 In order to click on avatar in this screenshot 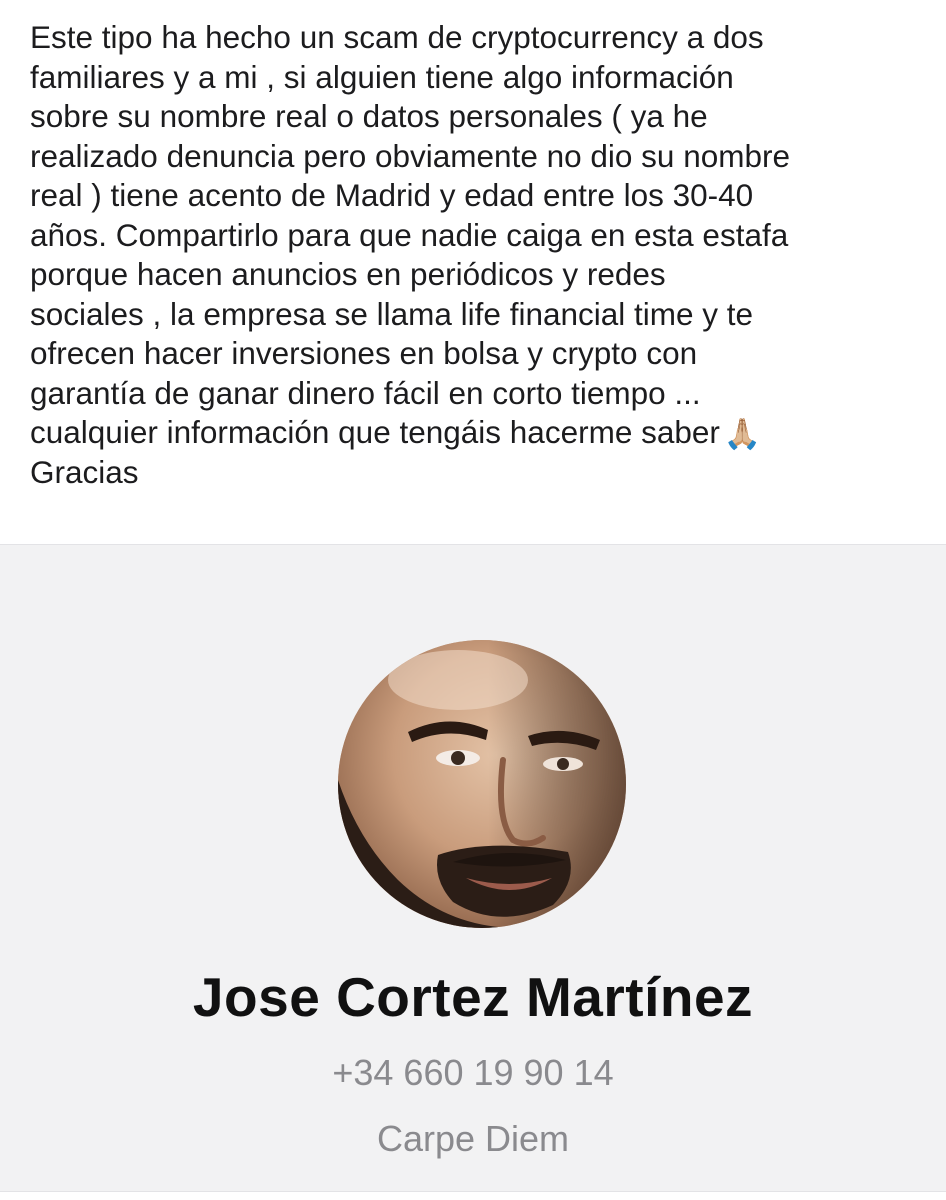, I will do `click(482, 784)`.